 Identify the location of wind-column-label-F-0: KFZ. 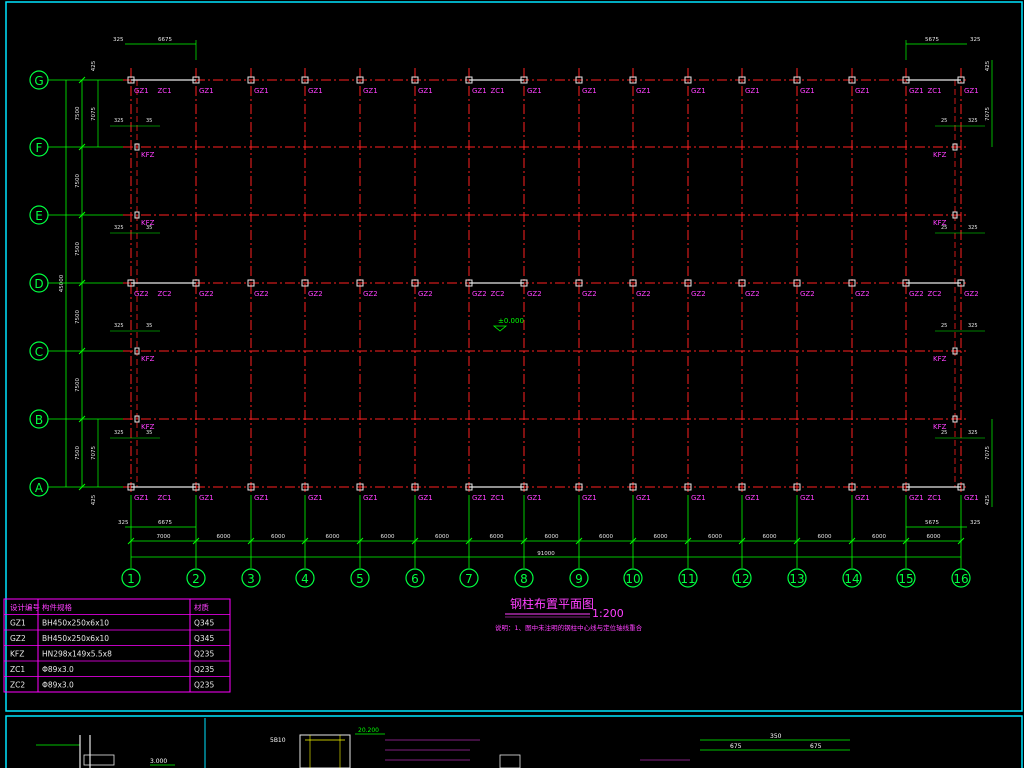
(148, 155).